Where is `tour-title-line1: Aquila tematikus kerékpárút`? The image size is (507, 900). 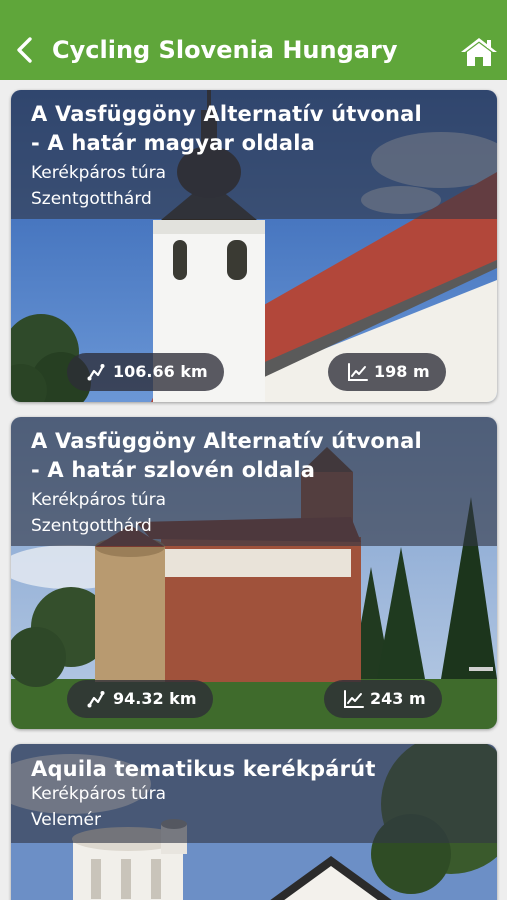
tour-title-line1: Aquila tematikus kerékpárút is located at coordinates (203, 769).